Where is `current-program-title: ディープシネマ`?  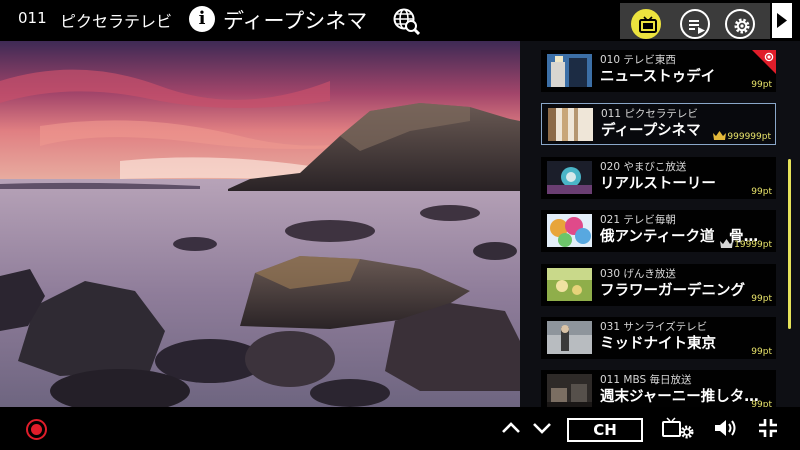 current-program-title: ディープシネマ is located at coordinates (295, 21).